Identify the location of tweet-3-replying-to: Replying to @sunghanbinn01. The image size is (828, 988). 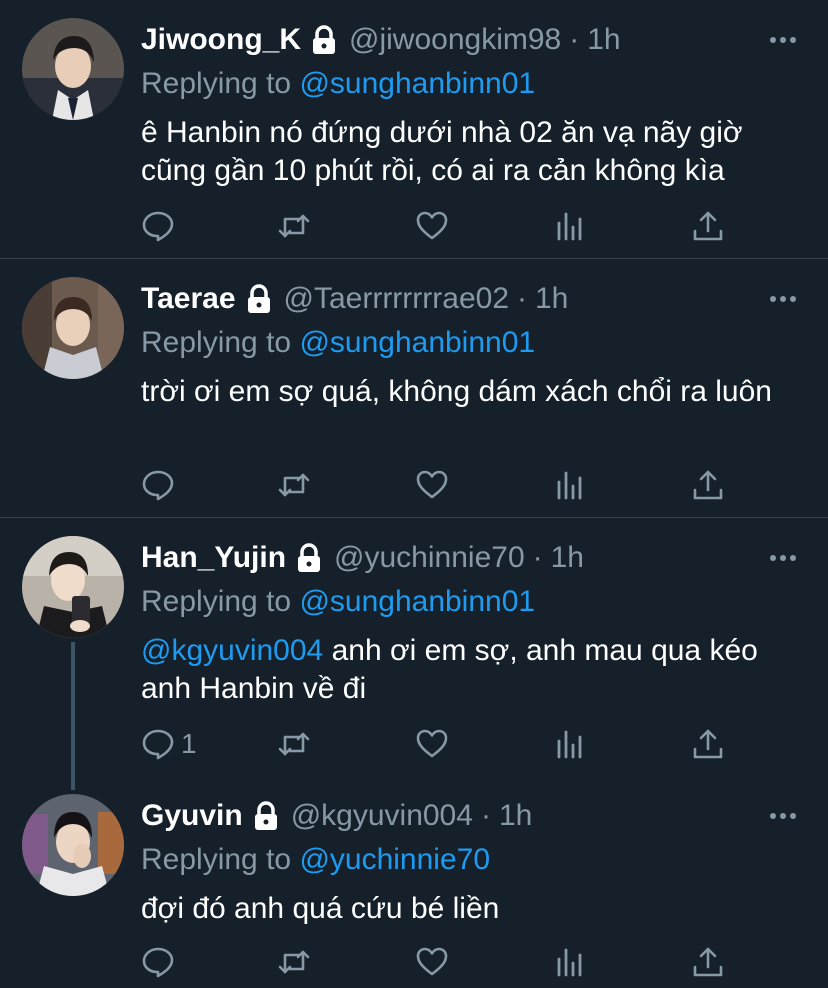
(474, 602).